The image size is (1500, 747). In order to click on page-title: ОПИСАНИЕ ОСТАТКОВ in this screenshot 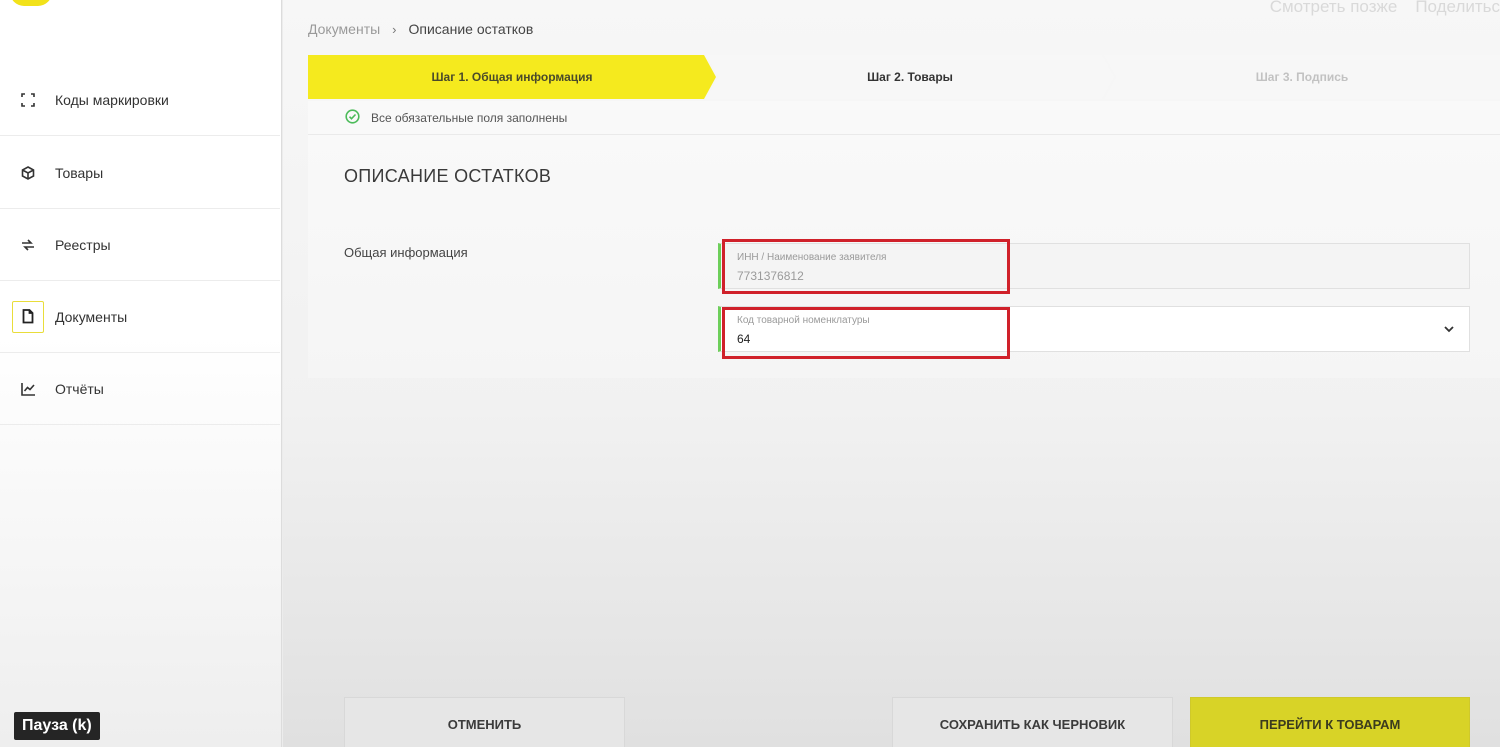, I will do `click(448, 176)`.